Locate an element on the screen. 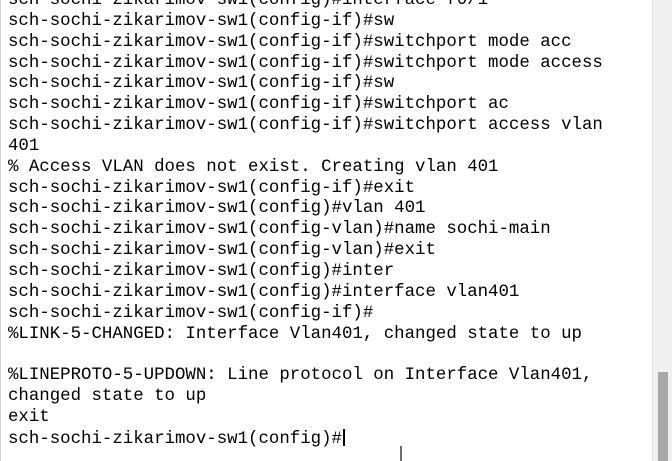  terminal-border is located at coordinates (0, 230).